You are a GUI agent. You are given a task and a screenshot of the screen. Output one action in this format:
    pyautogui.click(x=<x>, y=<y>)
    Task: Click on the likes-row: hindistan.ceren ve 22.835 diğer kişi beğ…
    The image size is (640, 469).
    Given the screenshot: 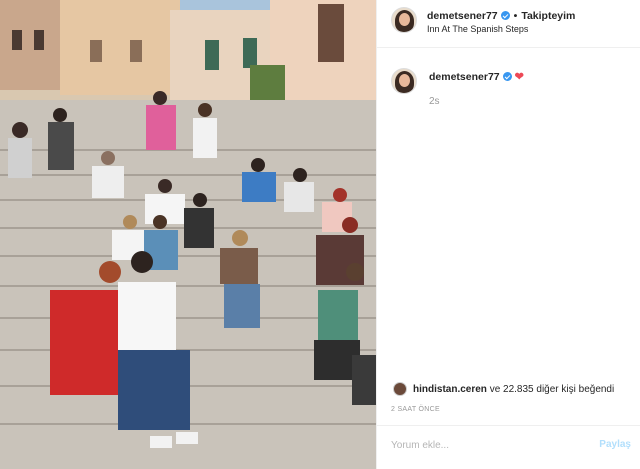 What is the action you would take?
    pyautogui.click(x=508, y=389)
    